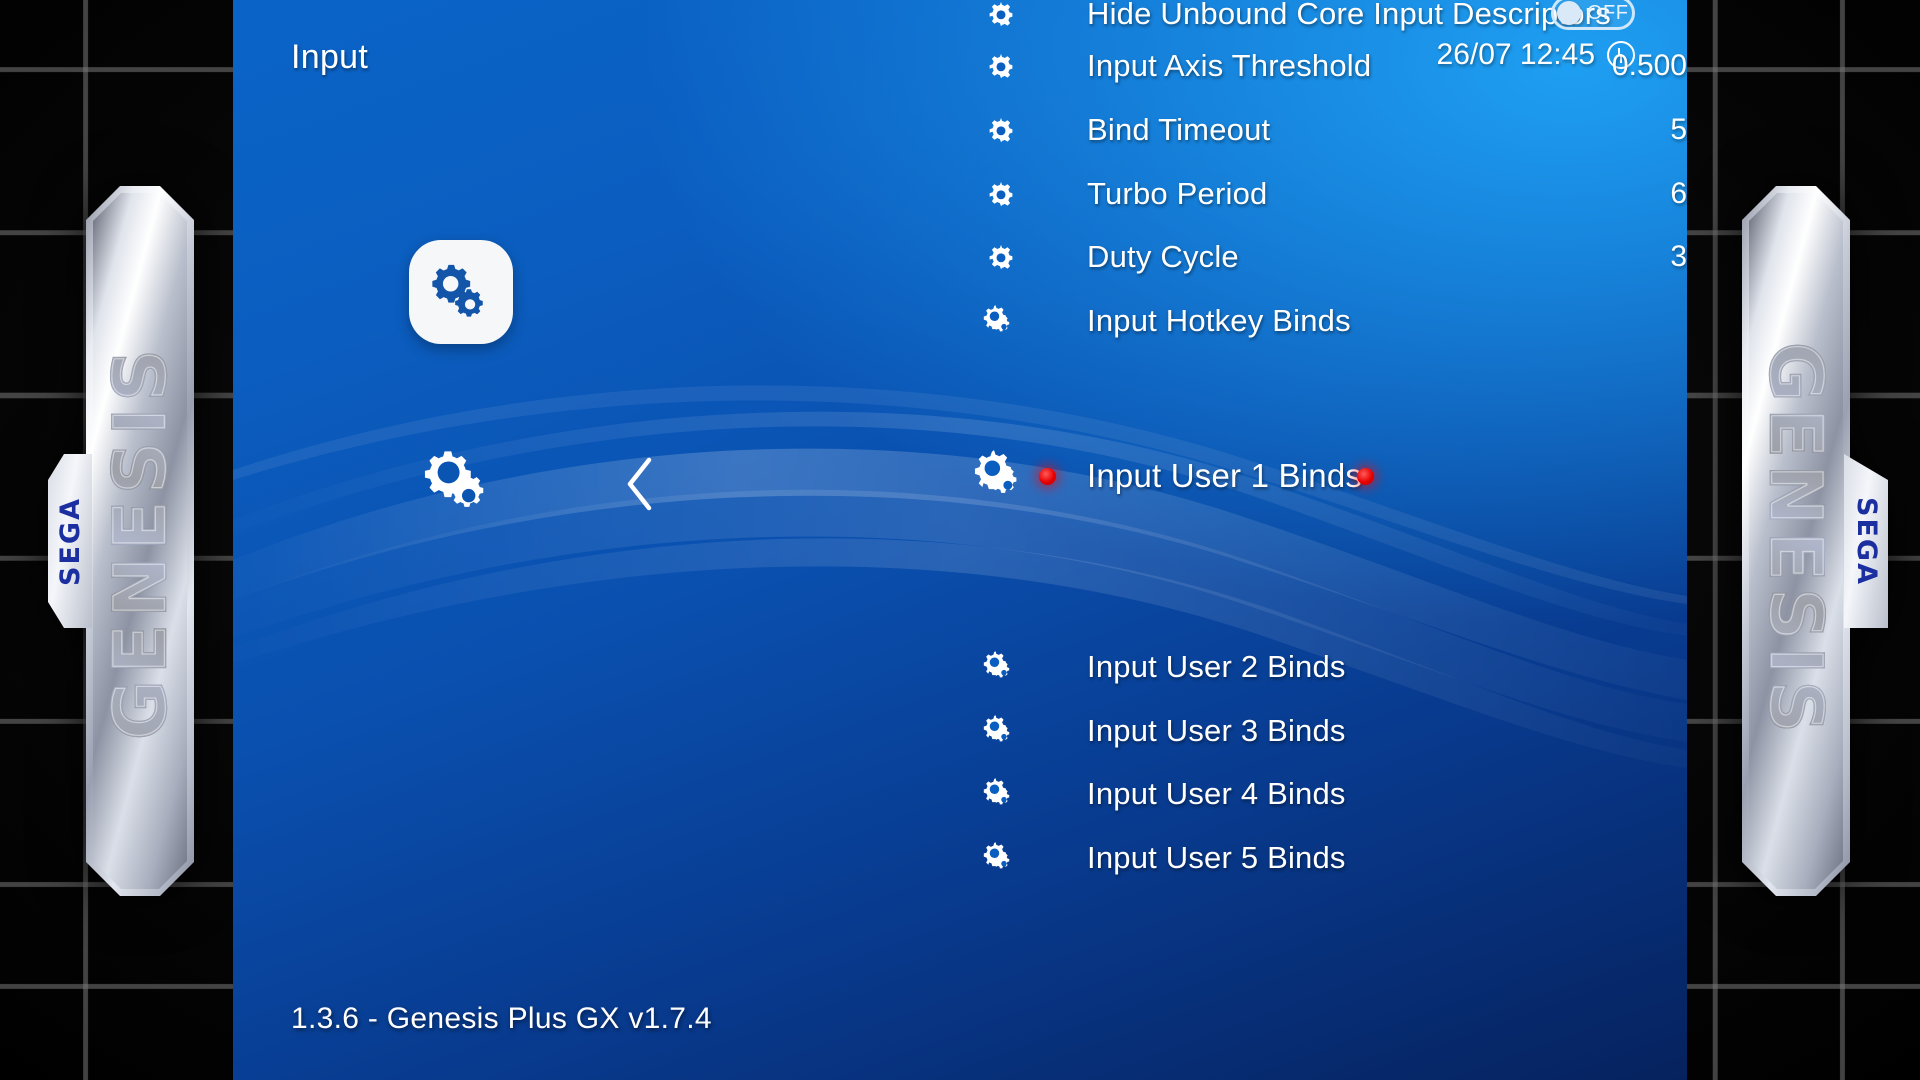  Describe the element at coordinates (1608, 12) in the screenshot. I see `toggle-label: OFF` at that location.